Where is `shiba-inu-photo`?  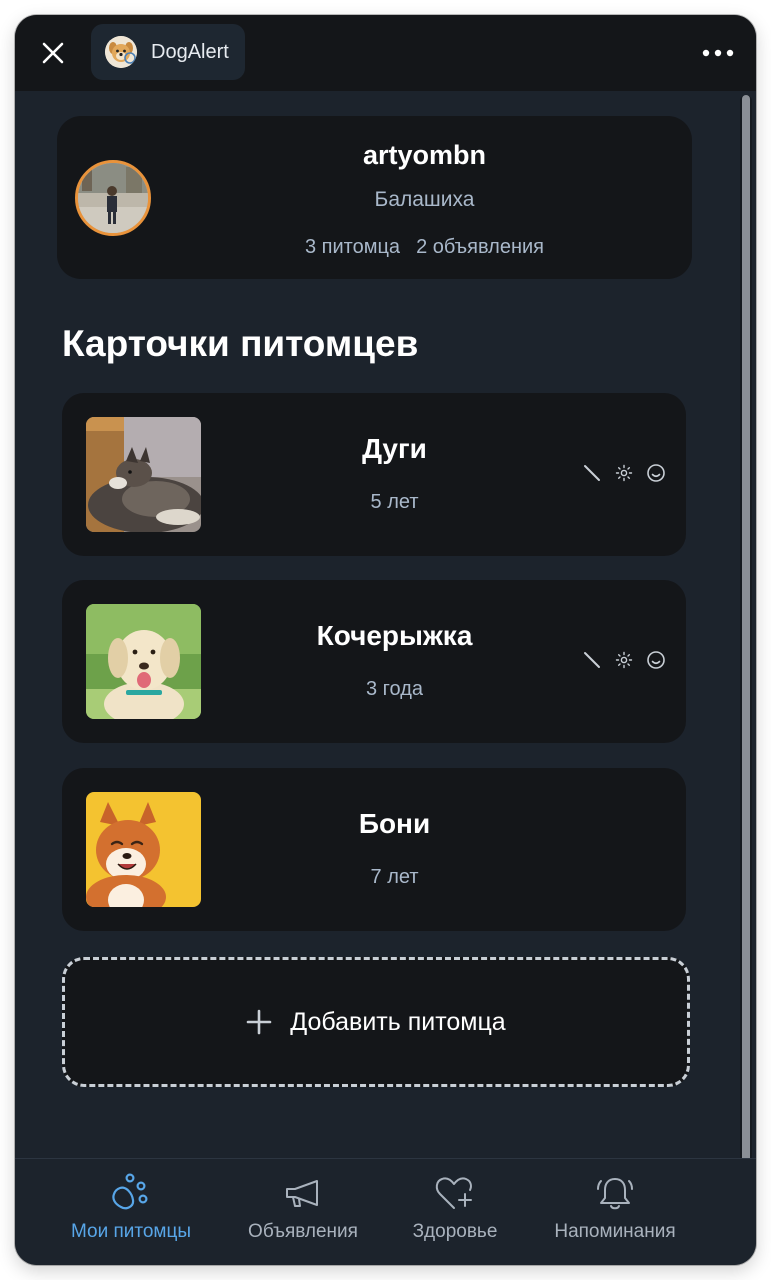
shiba-inu-photo is located at coordinates (143, 849).